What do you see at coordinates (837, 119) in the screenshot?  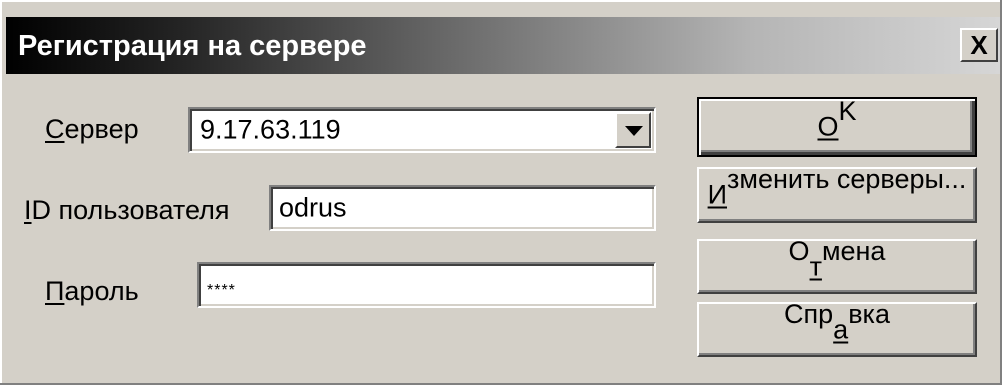 I see `ok-button-label: OK` at bounding box center [837, 119].